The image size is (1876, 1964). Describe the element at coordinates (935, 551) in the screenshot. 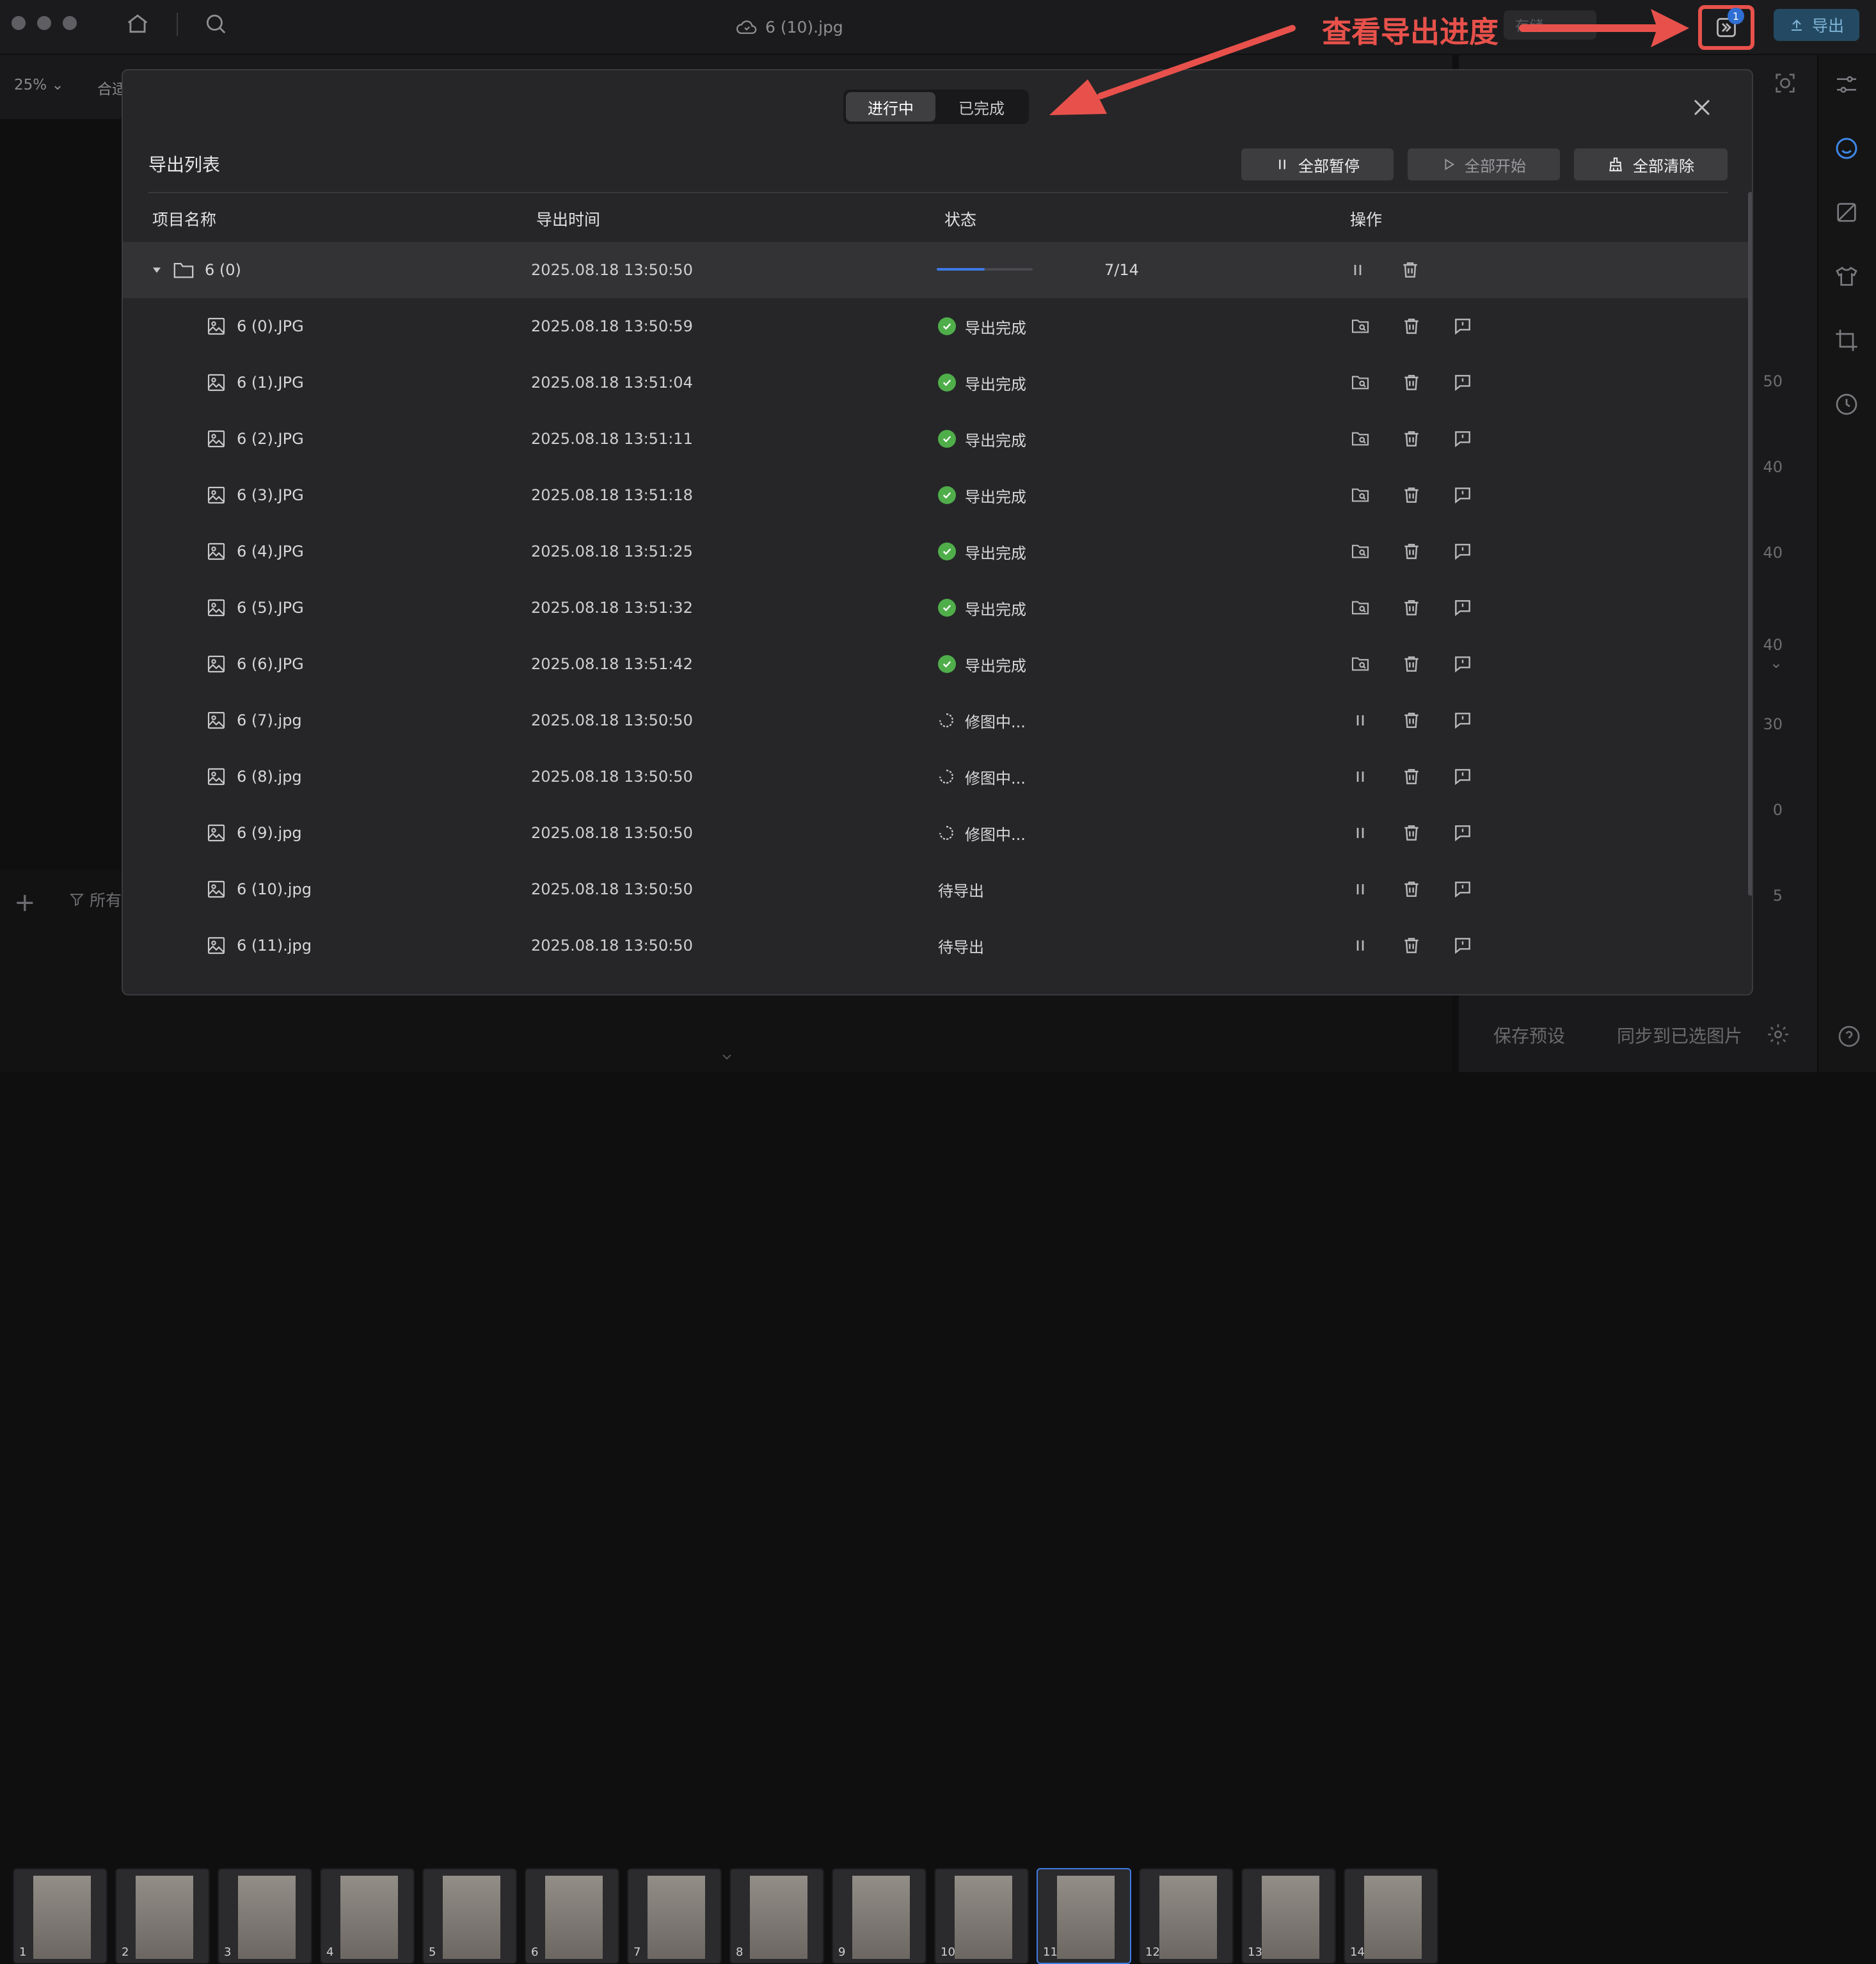

I see `export-item-row: 6 (4).JPG 2025.08.18 13:51:25 导出完成` at that location.